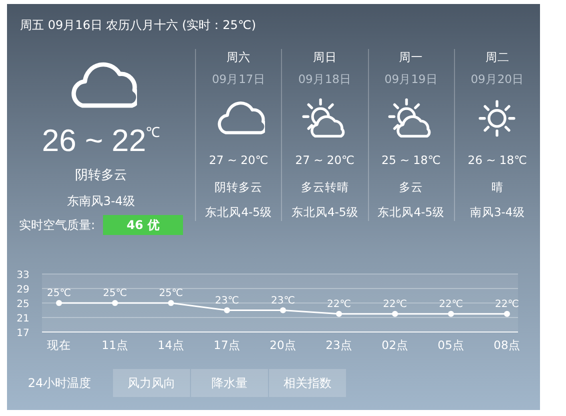  Describe the element at coordinates (283, 345) in the screenshot. I see `axis-category-label: 20点` at that location.